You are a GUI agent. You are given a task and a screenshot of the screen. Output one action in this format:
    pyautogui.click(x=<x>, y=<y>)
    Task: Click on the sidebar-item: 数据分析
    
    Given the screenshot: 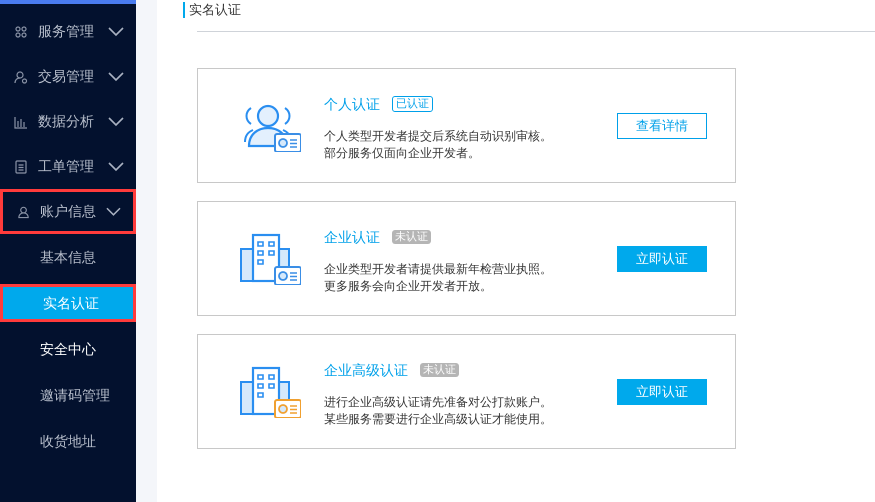 What is the action you would take?
    pyautogui.click(x=68, y=121)
    